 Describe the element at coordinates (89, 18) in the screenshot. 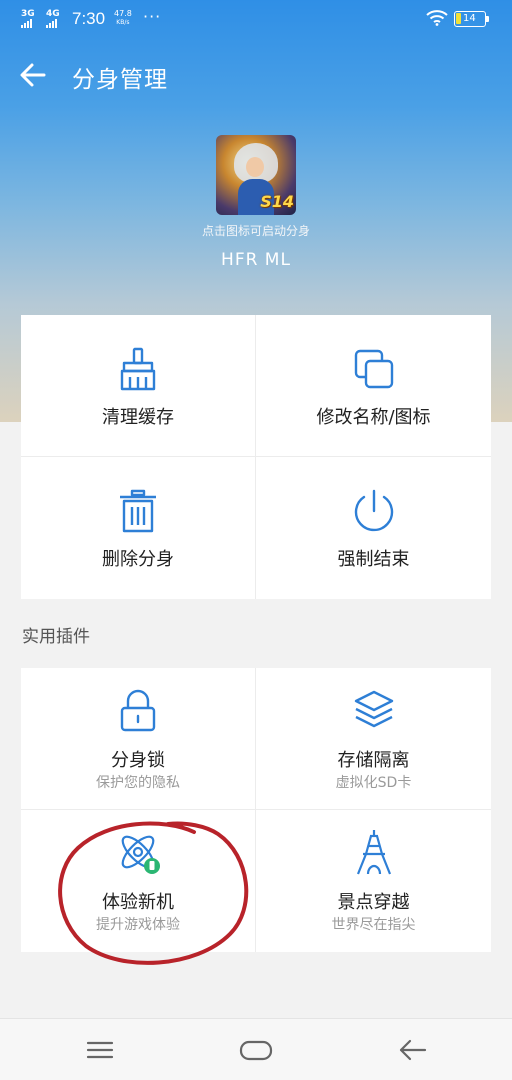

I see `clock: 7:30` at that location.